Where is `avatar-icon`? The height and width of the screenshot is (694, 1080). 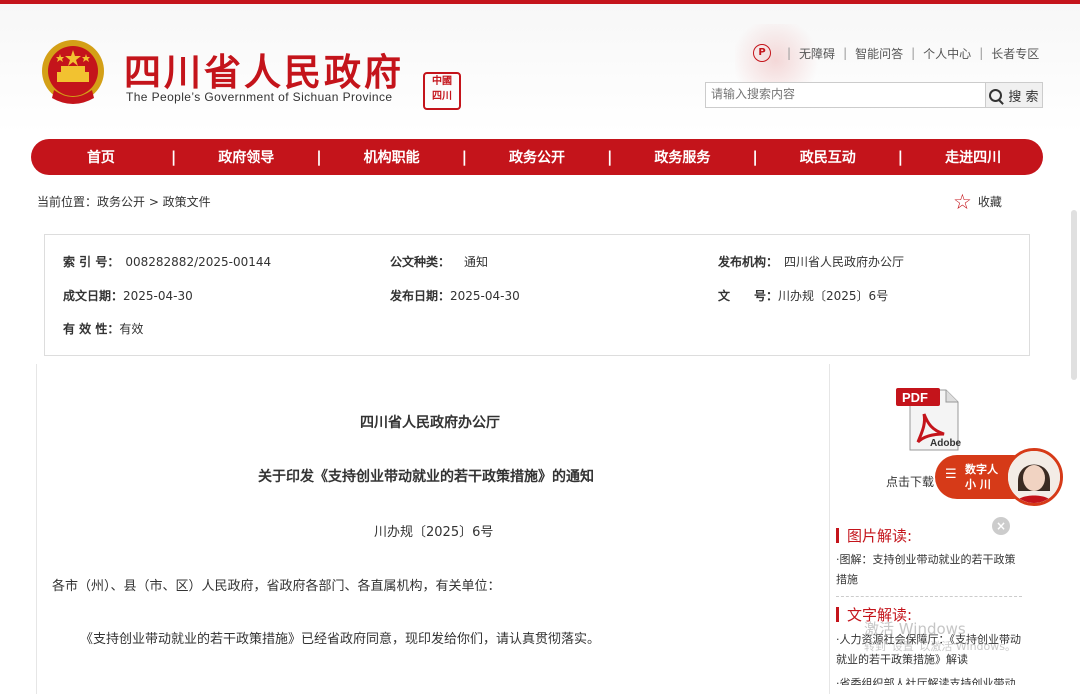 avatar-icon is located at coordinates (1034, 477).